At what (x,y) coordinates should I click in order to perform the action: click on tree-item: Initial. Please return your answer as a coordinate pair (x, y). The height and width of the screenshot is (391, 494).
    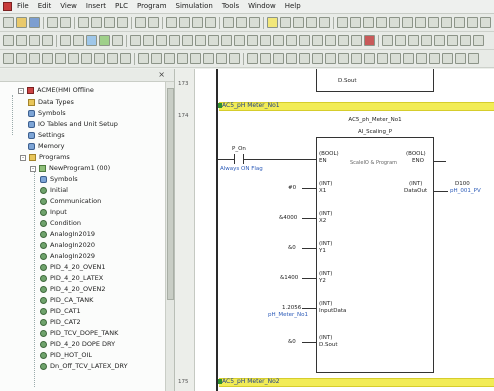
    Looking at the image, I should click on (54, 190).